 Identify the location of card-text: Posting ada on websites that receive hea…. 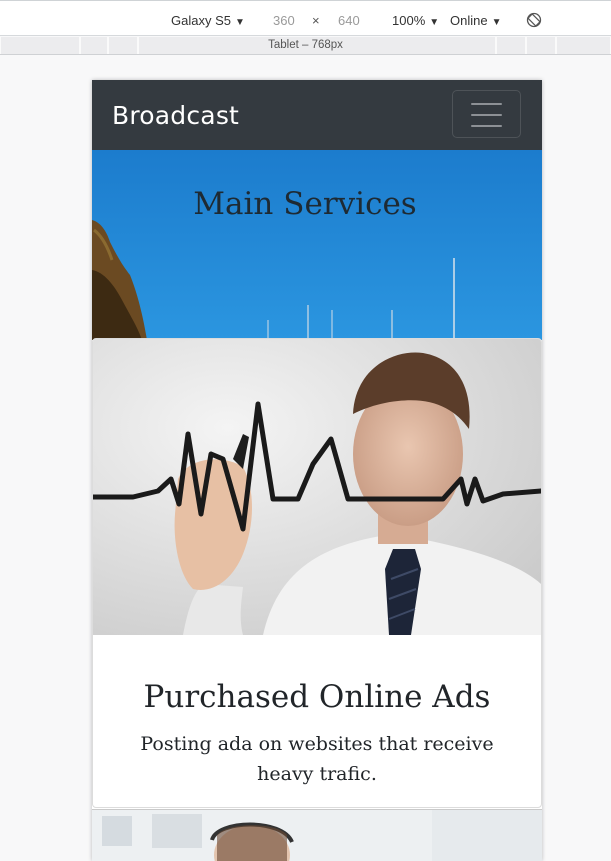
(317, 759).